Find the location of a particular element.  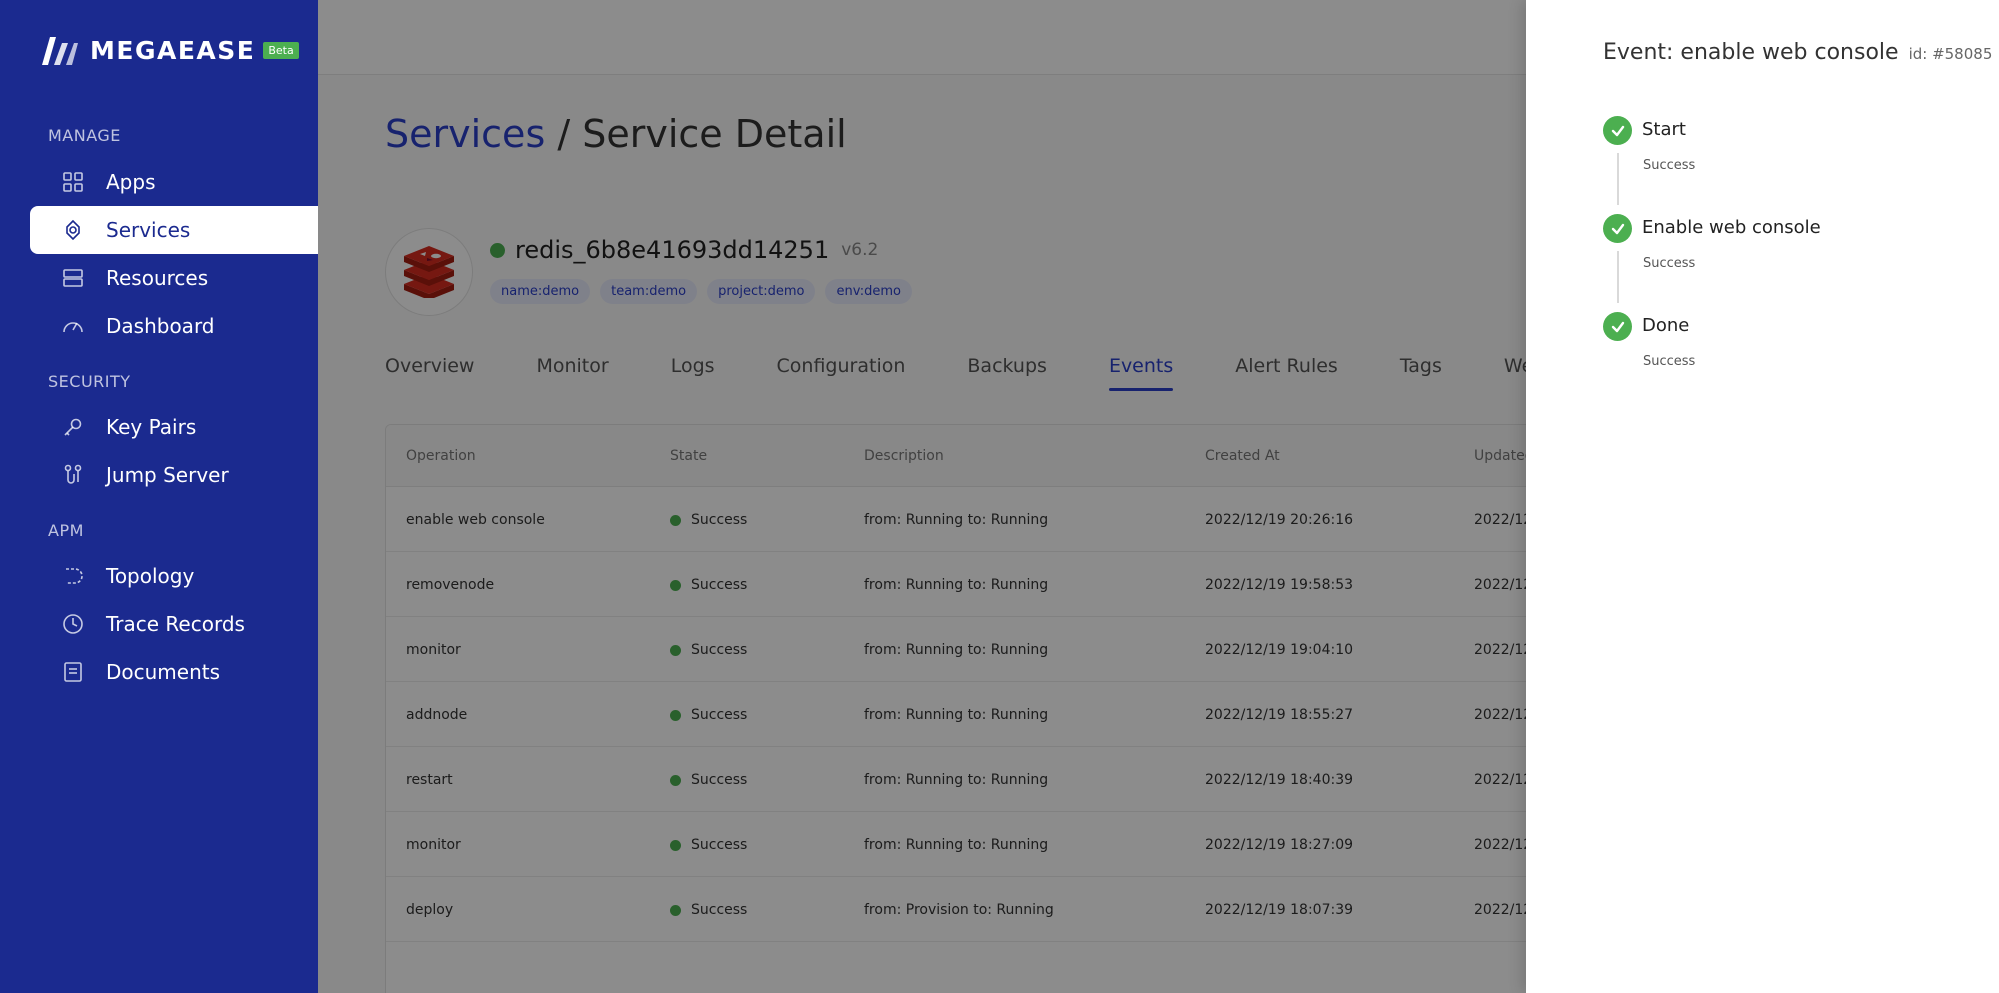

sidebar-item-trace-records: Trace Records is located at coordinates (174, 624).